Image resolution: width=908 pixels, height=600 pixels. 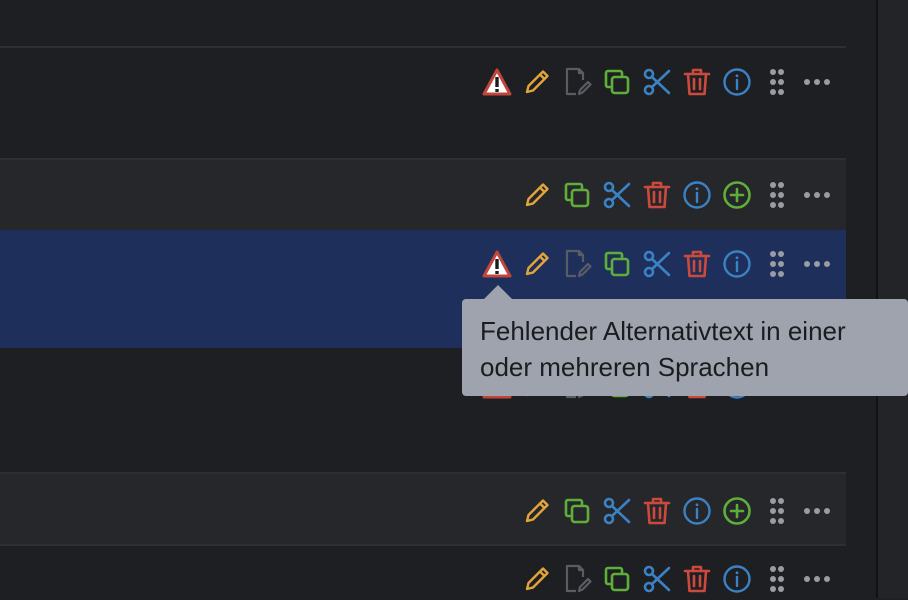 I want to click on tooltip-arrow, so click(x=498, y=292).